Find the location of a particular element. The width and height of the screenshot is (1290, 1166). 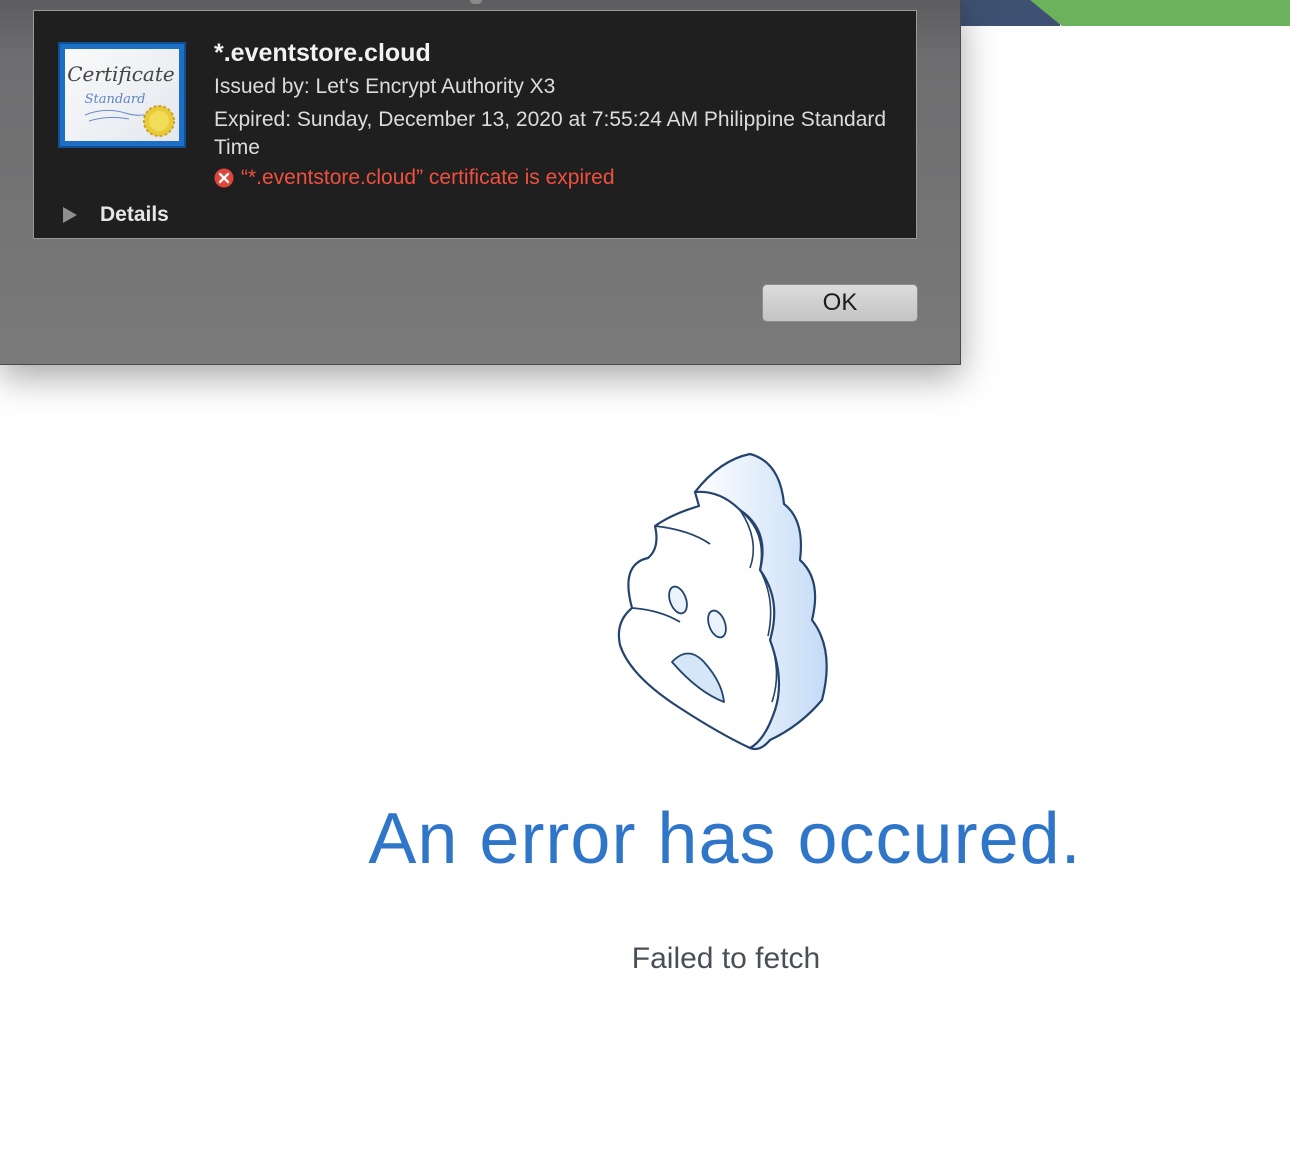

certificate-name: *.eventstore.cloud is located at coordinates (322, 53).